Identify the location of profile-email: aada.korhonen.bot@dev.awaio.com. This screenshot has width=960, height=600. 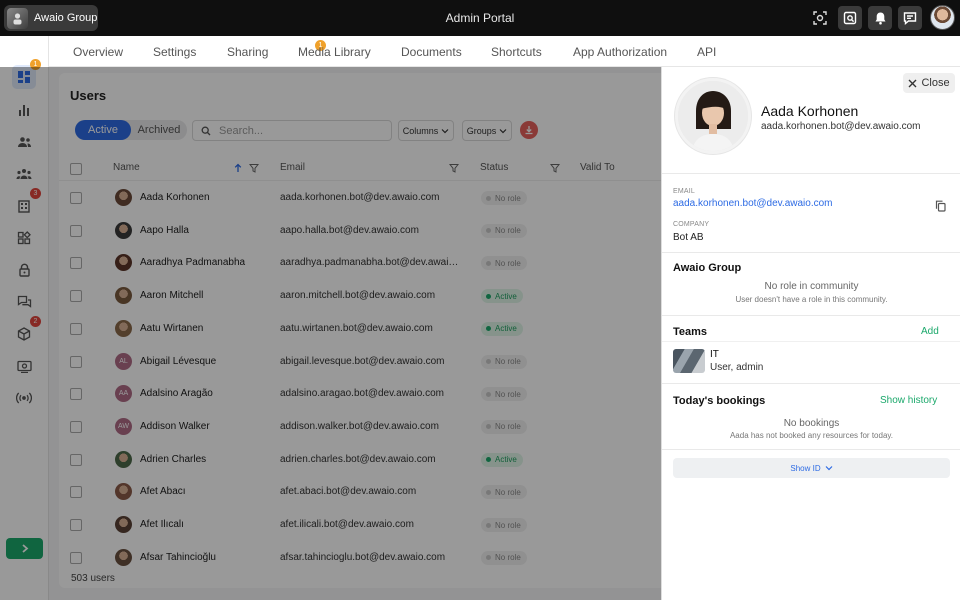
(841, 126).